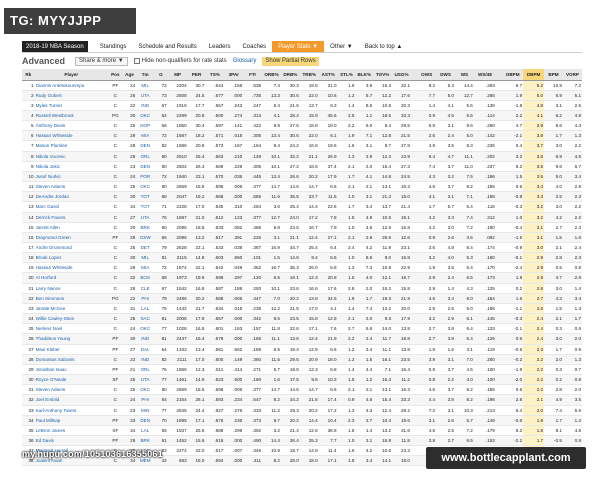 This screenshot has width=600, height=480. I want to click on player-link: Andre Drummond, so click(71, 248).